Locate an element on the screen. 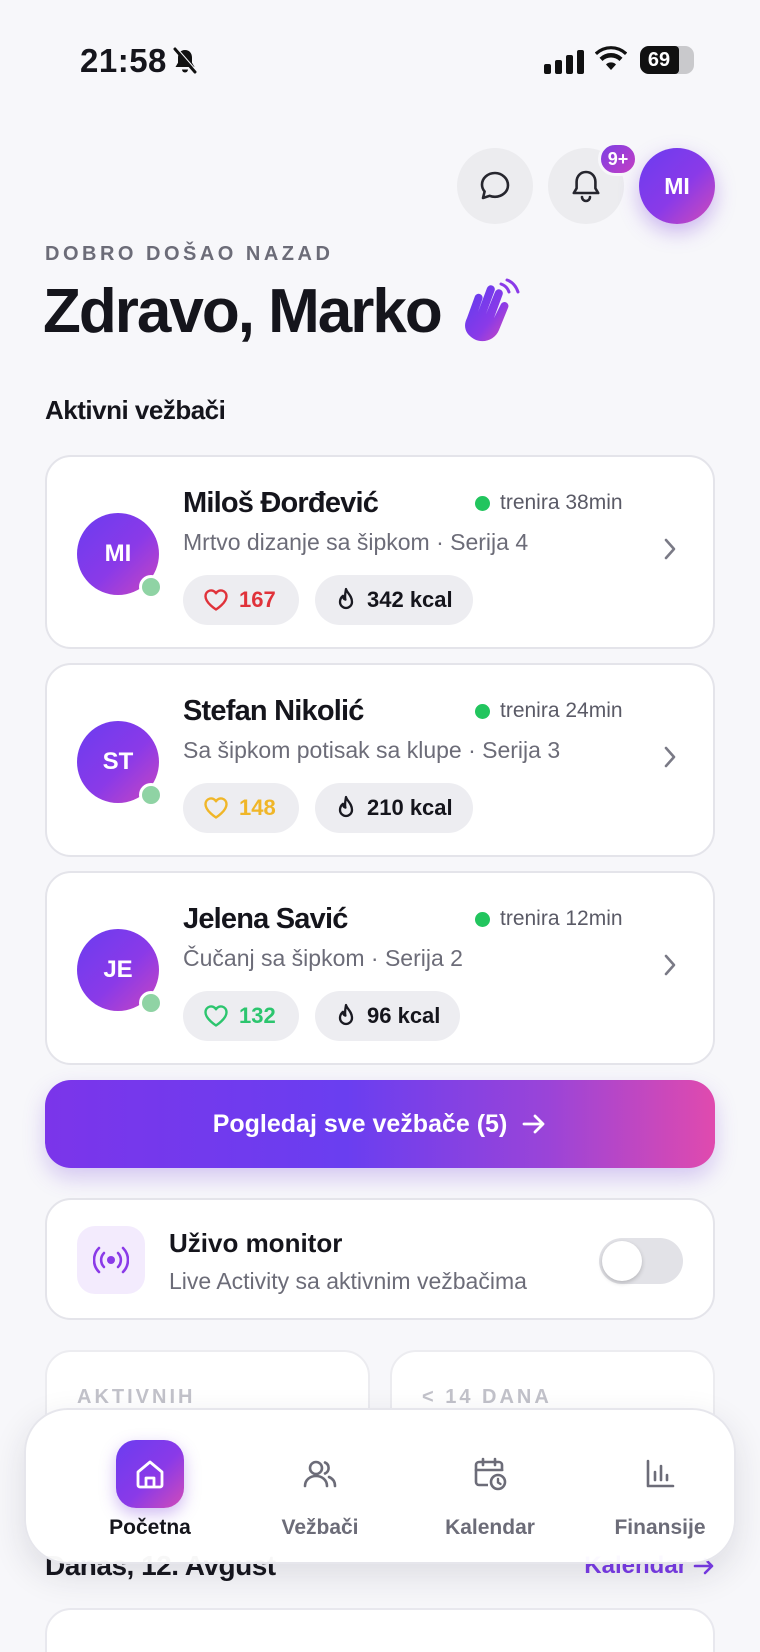 This screenshot has height=1652, width=760. calories-pill: 96 kcal is located at coordinates (388, 1016).